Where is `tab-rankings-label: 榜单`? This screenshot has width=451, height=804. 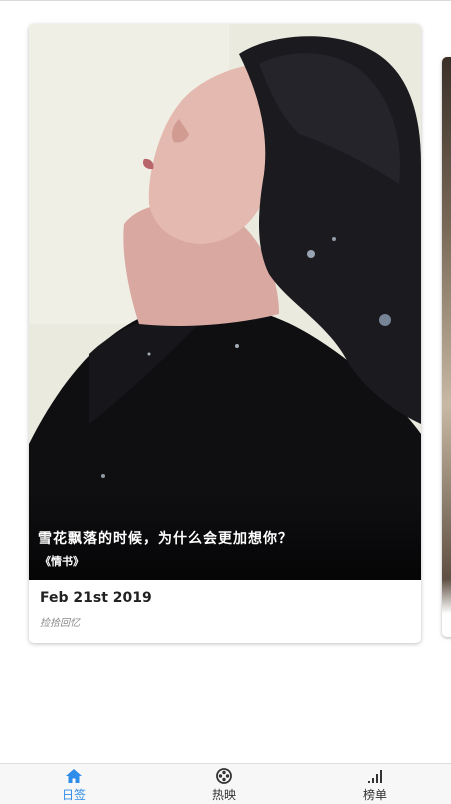 tab-rankings-label: 榜单 is located at coordinates (374, 795).